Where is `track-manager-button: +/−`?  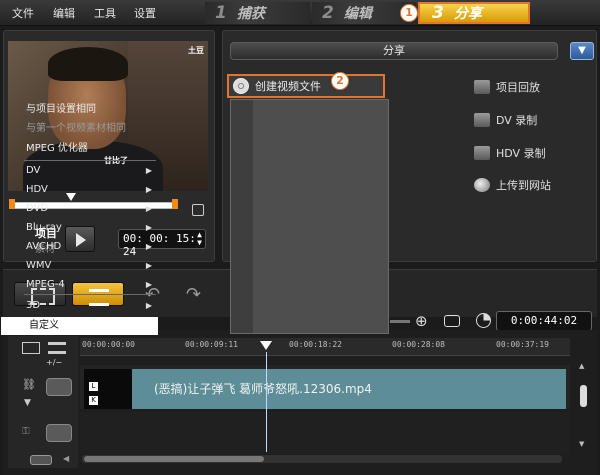 track-manager-button: +/− is located at coordinates (54, 362).